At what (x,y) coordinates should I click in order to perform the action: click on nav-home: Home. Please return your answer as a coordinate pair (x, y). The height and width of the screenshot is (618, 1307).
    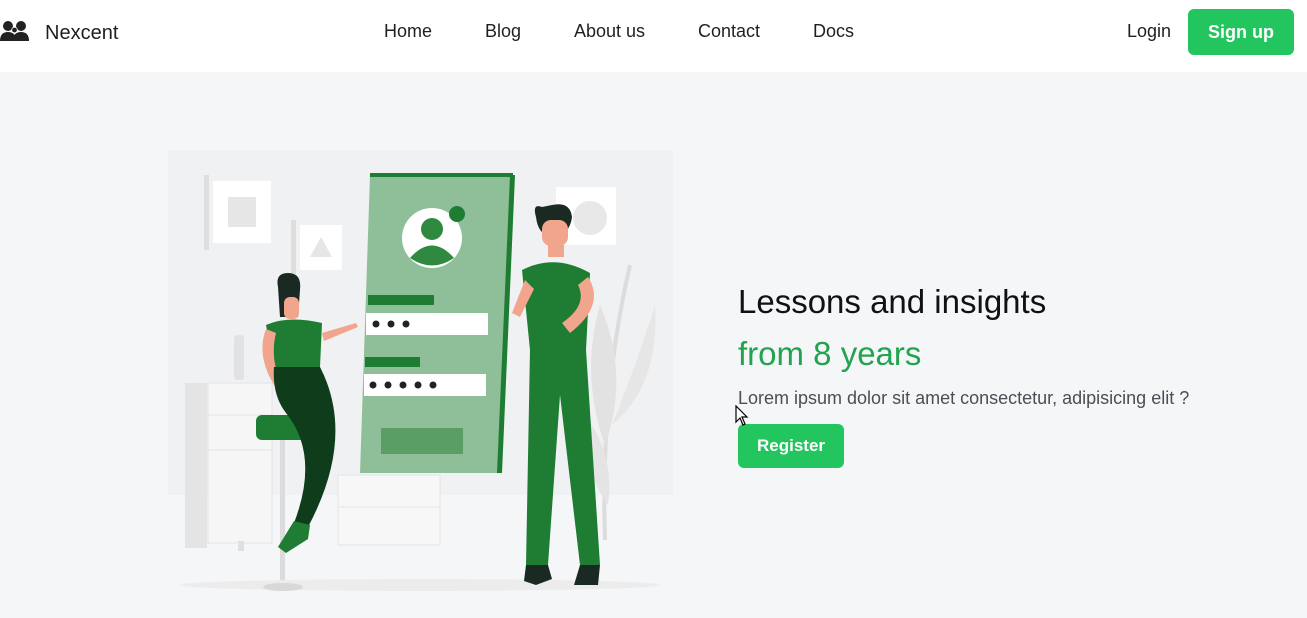
    Looking at the image, I should click on (408, 31).